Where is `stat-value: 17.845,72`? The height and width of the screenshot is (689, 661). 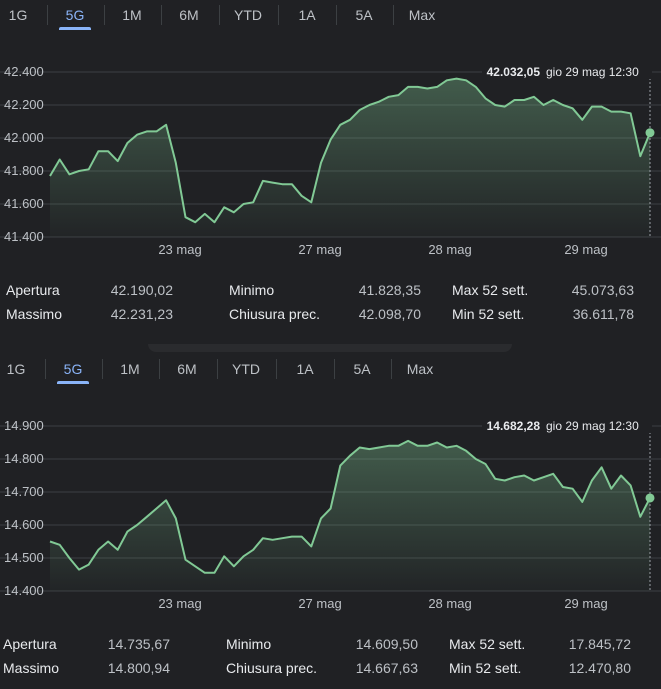 stat-value: 17.845,72 is located at coordinates (599, 644).